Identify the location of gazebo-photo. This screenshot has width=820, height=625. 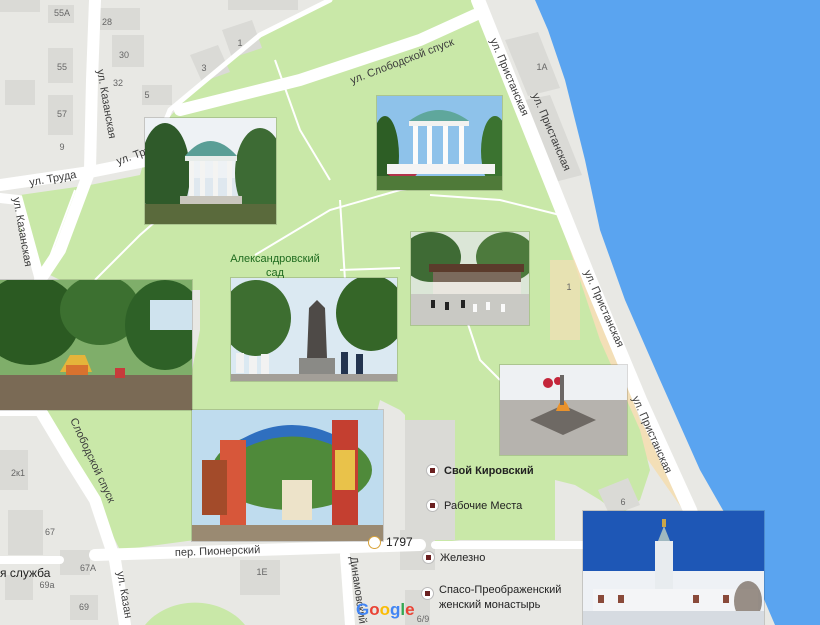
(439, 143).